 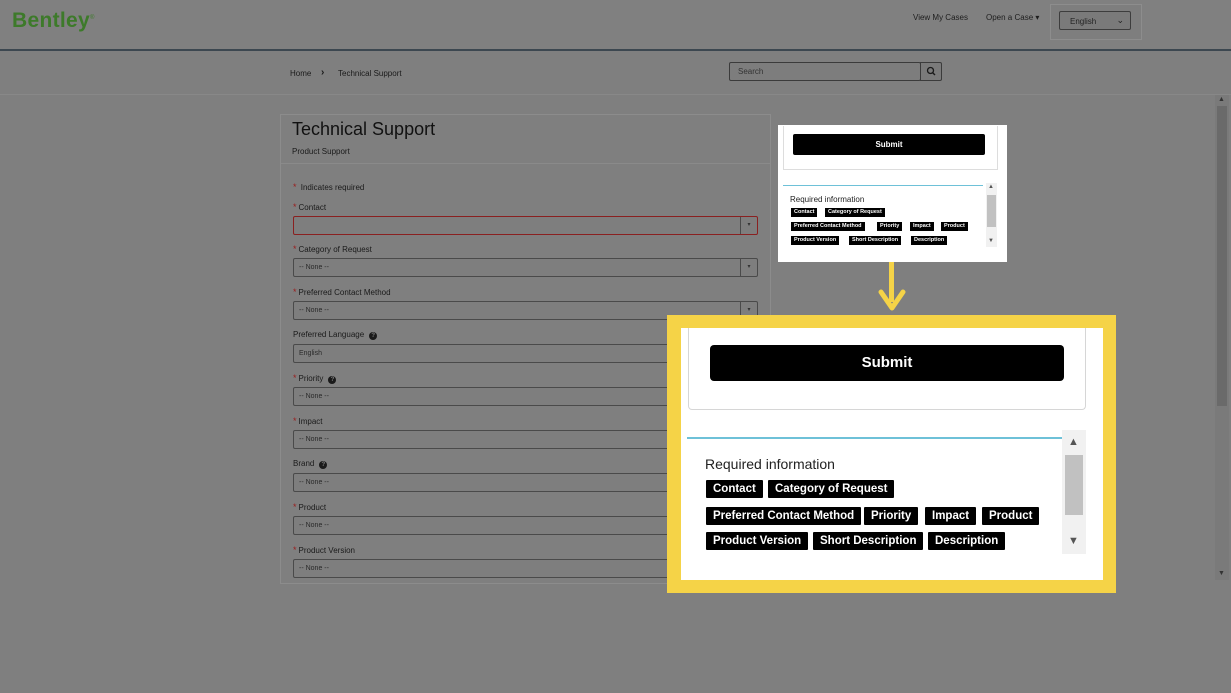 What do you see at coordinates (308, 421) in the screenshot?
I see `impact-label: * Impact` at bounding box center [308, 421].